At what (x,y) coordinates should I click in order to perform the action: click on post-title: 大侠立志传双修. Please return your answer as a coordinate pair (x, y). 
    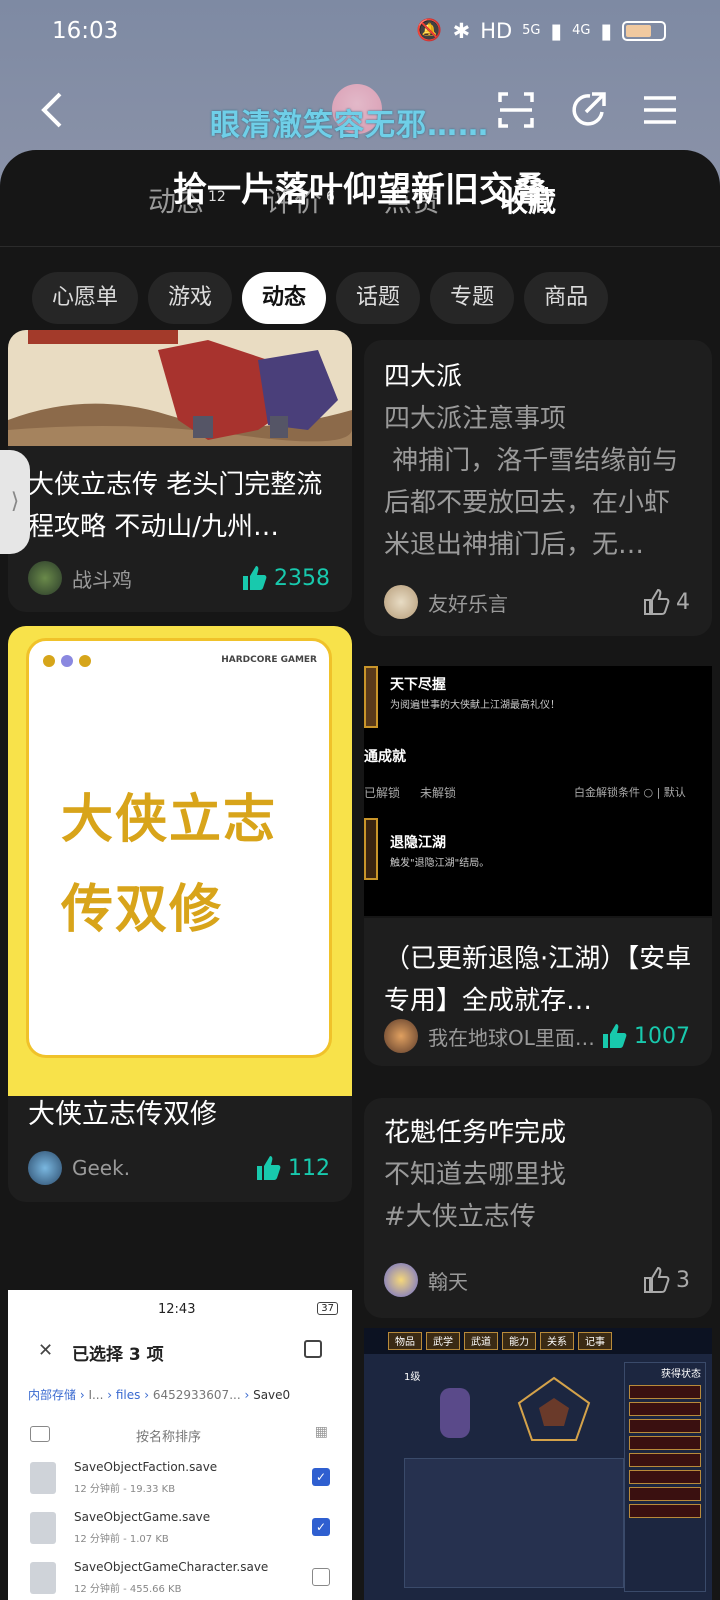
    Looking at the image, I should click on (122, 1114).